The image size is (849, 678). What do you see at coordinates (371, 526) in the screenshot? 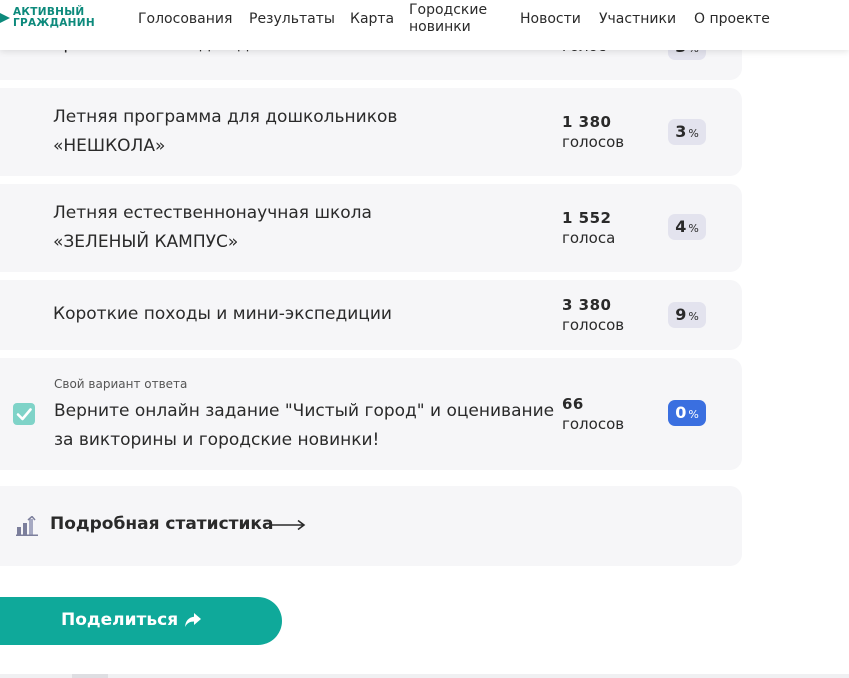
I see `detailed-stats-card: Подробная статистика` at bounding box center [371, 526].